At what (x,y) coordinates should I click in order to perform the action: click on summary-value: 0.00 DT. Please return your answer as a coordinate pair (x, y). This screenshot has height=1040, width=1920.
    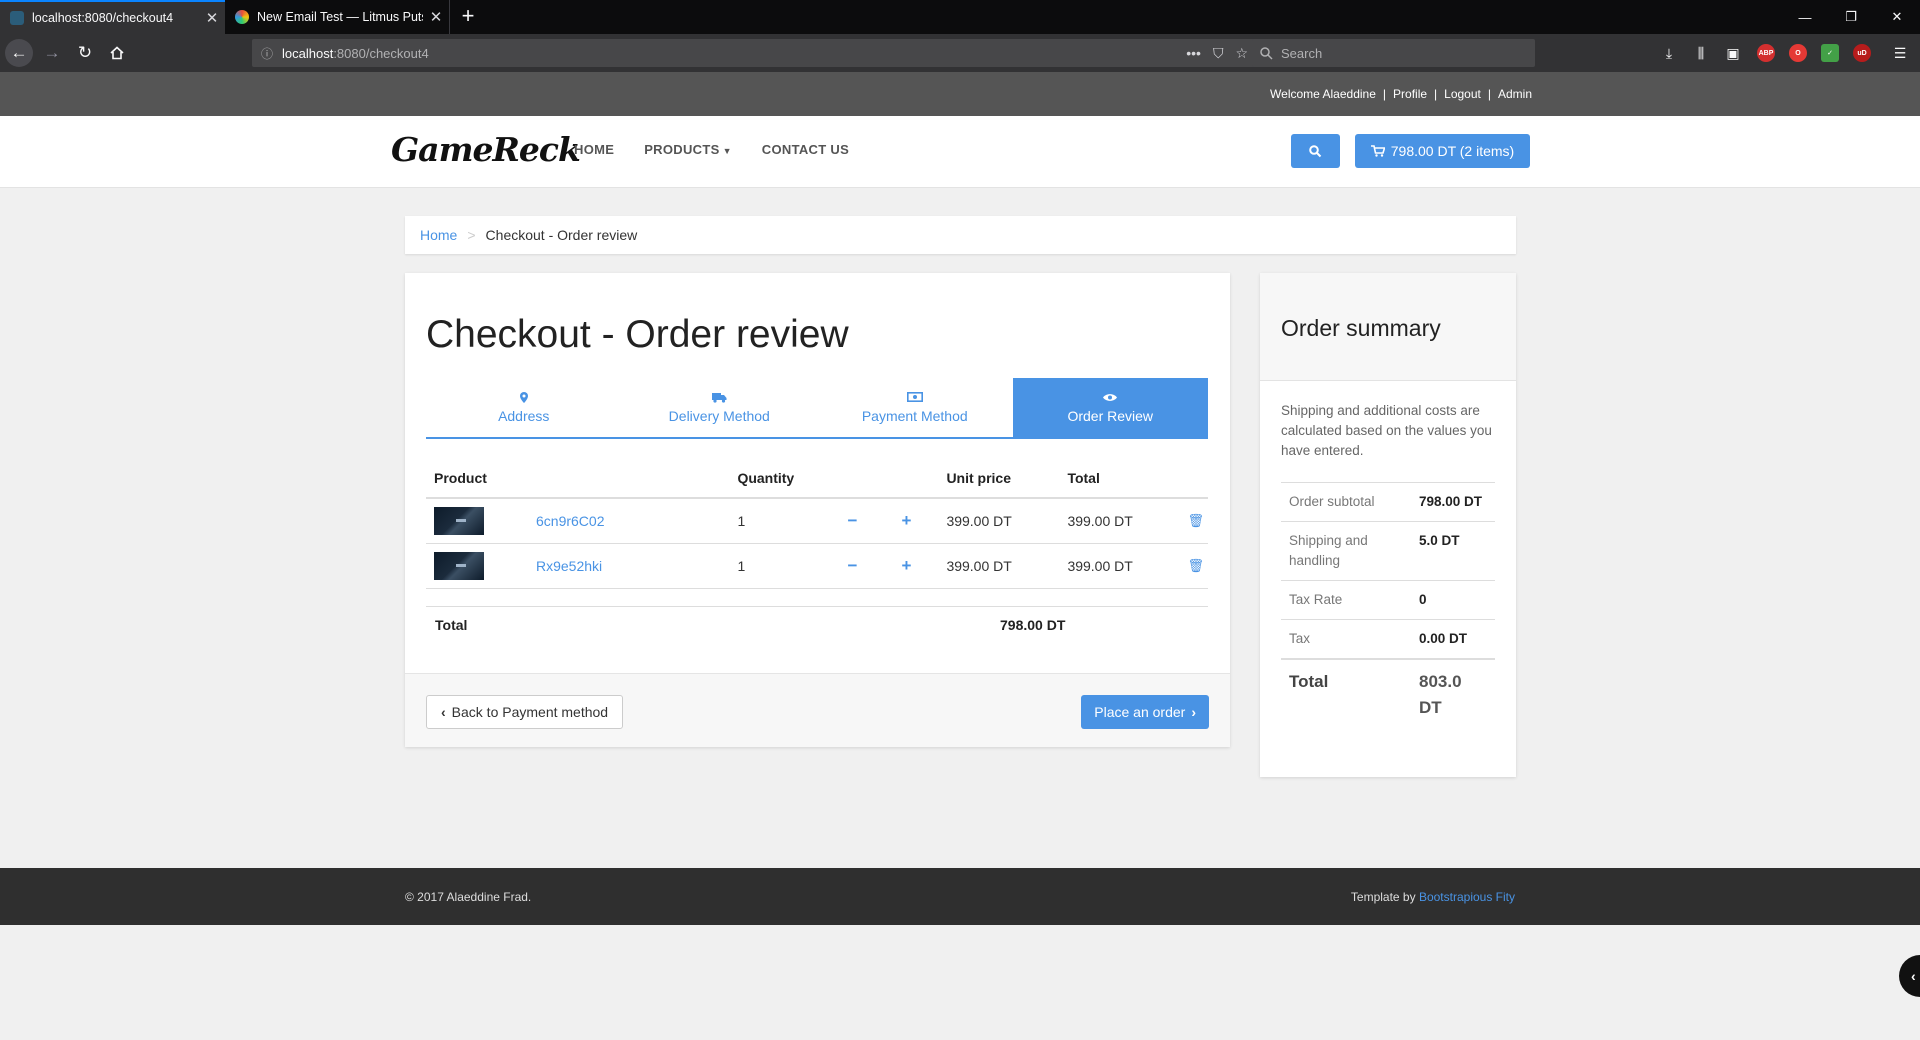
    Looking at the image, I should click on (1453, 639).